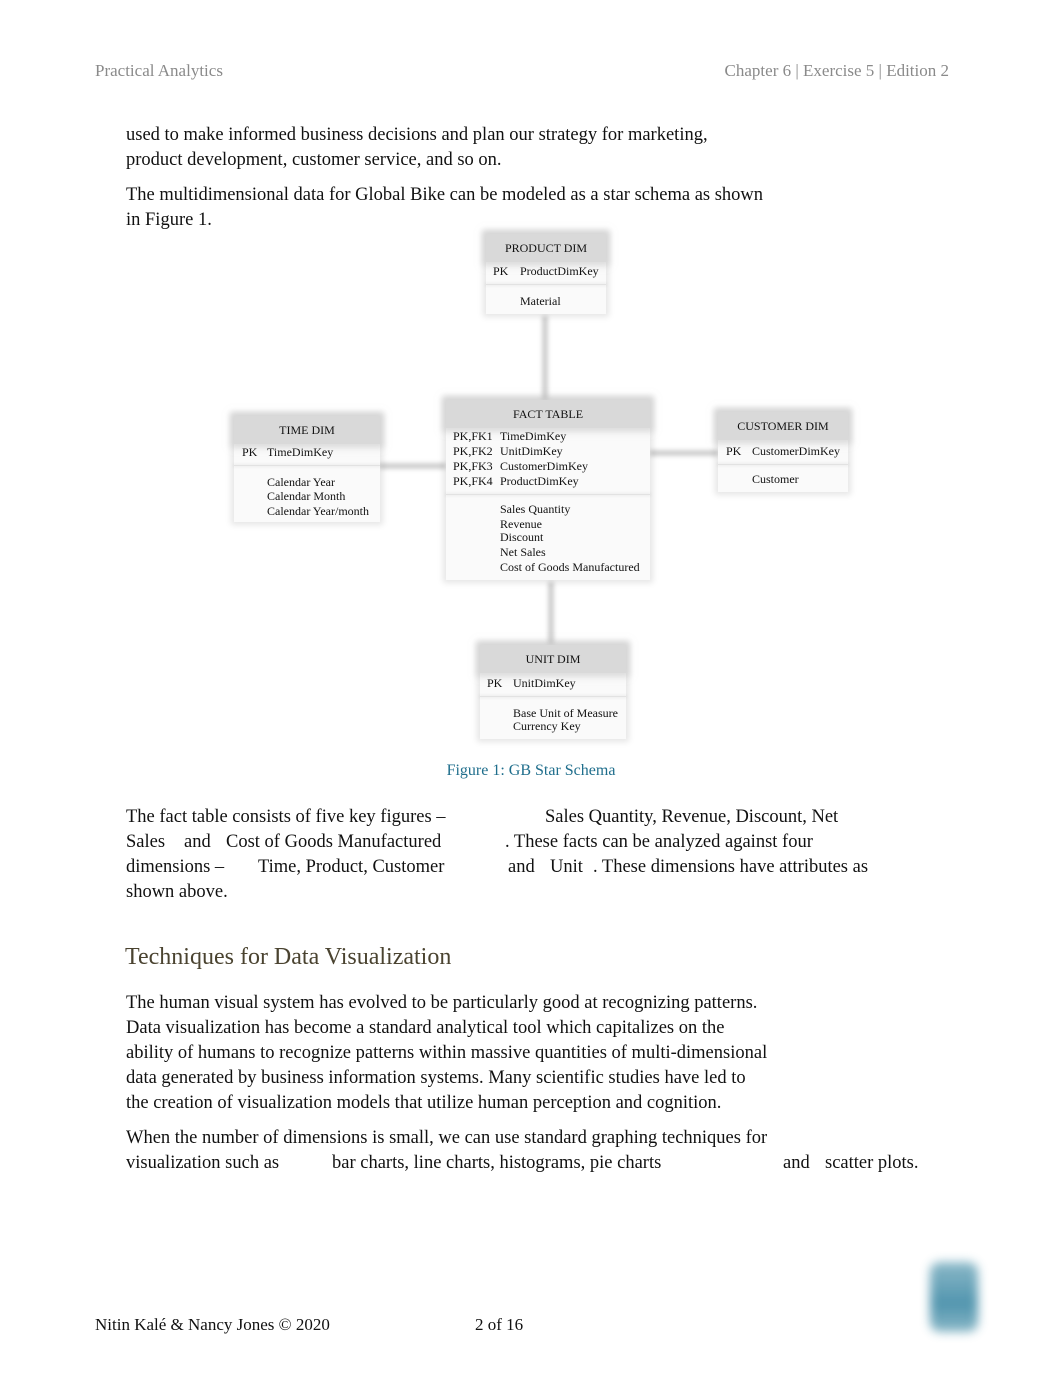  I want to click on key-figure-sales: Sales, so click(146, 842).